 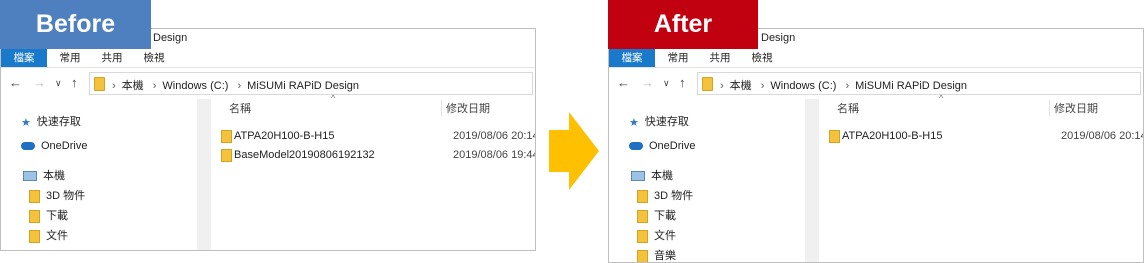 I want to click on navigation-pane: ★ 快速存取 OneDrive 本機 3D 物件 下載 文件, so click(x=99, y=174).